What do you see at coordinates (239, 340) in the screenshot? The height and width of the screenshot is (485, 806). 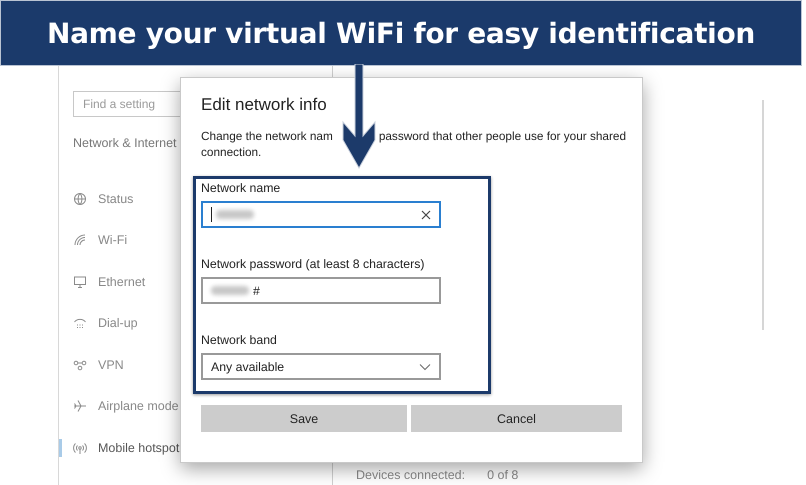 I see `field-label: Network band` at bounding box center [239, 340].